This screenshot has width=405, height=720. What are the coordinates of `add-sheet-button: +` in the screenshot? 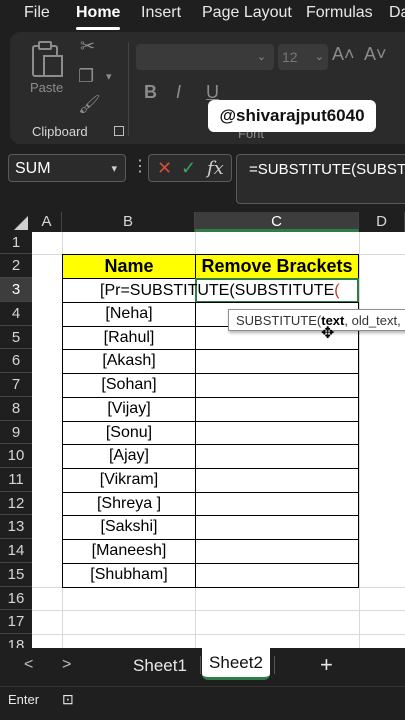 It's located at (326, 665).